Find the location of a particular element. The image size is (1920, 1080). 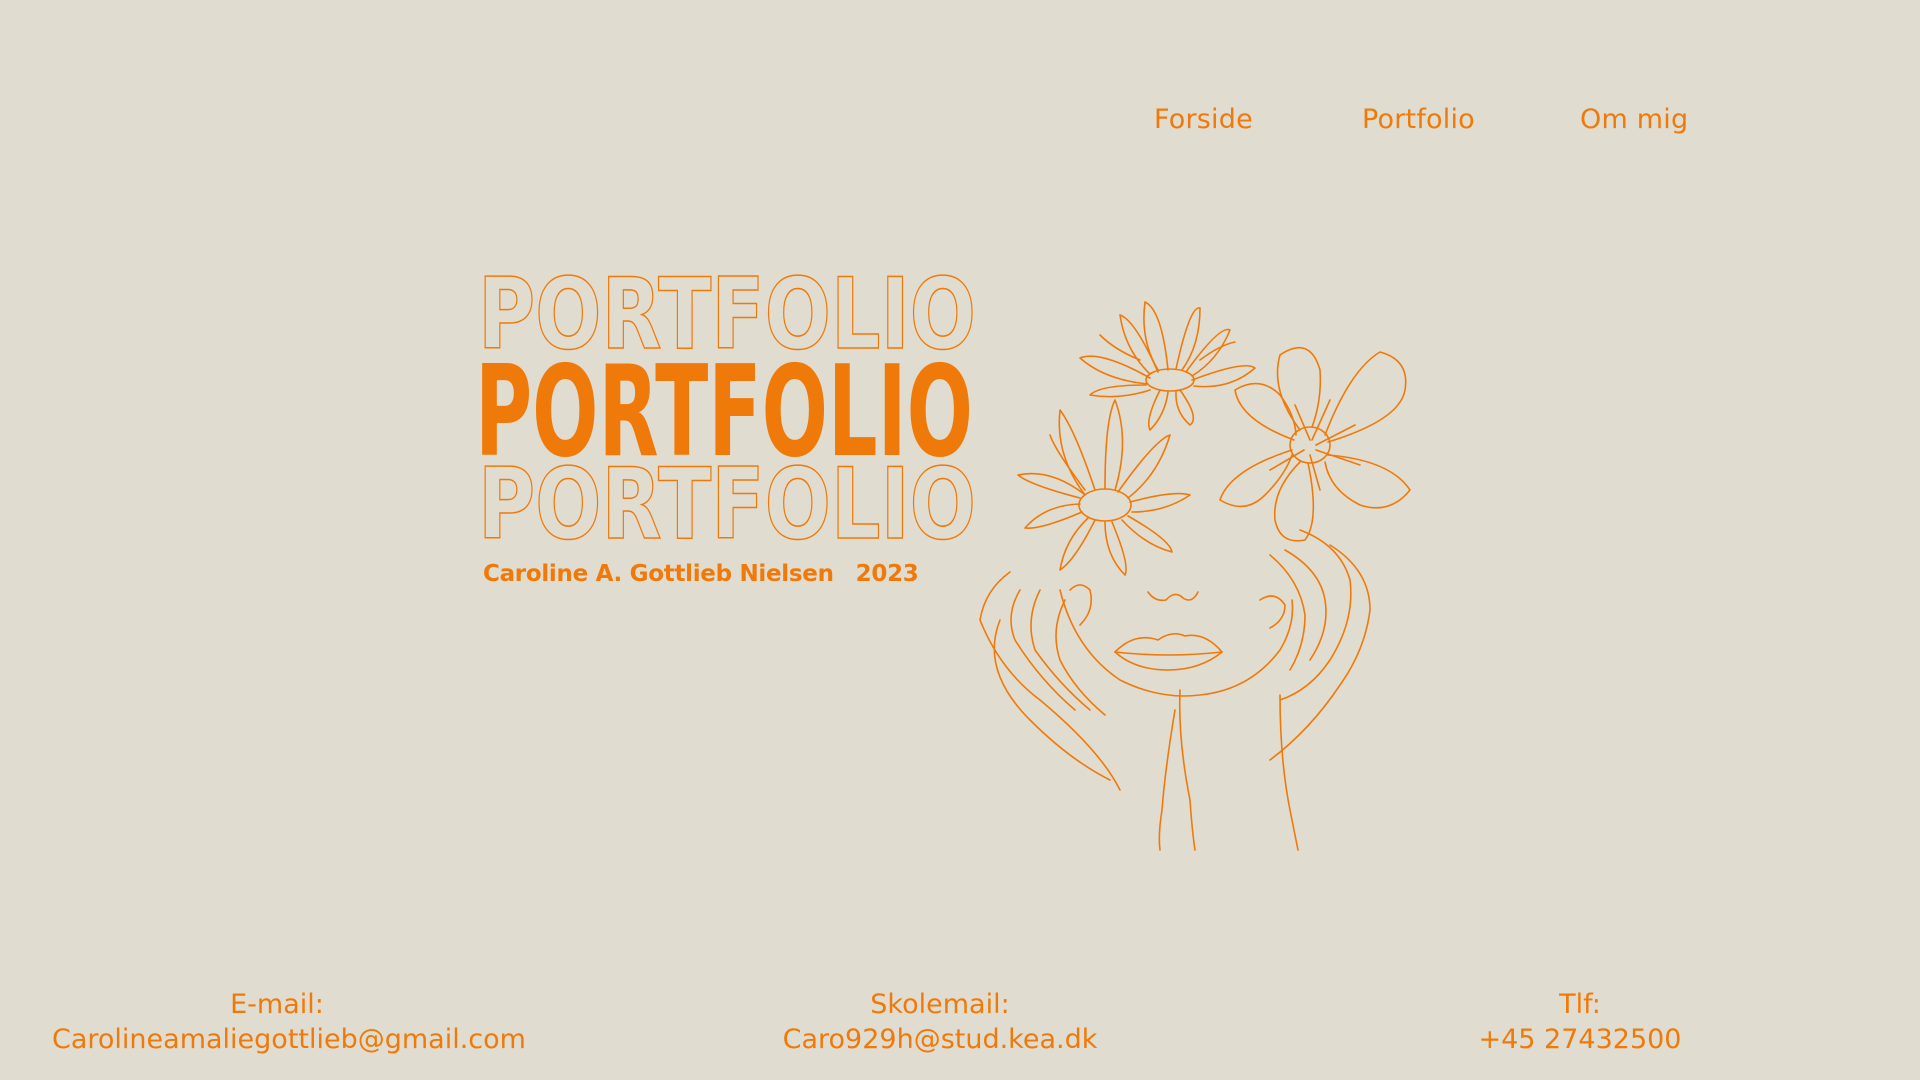

daisy-top is located at coordinates (1167, 366).